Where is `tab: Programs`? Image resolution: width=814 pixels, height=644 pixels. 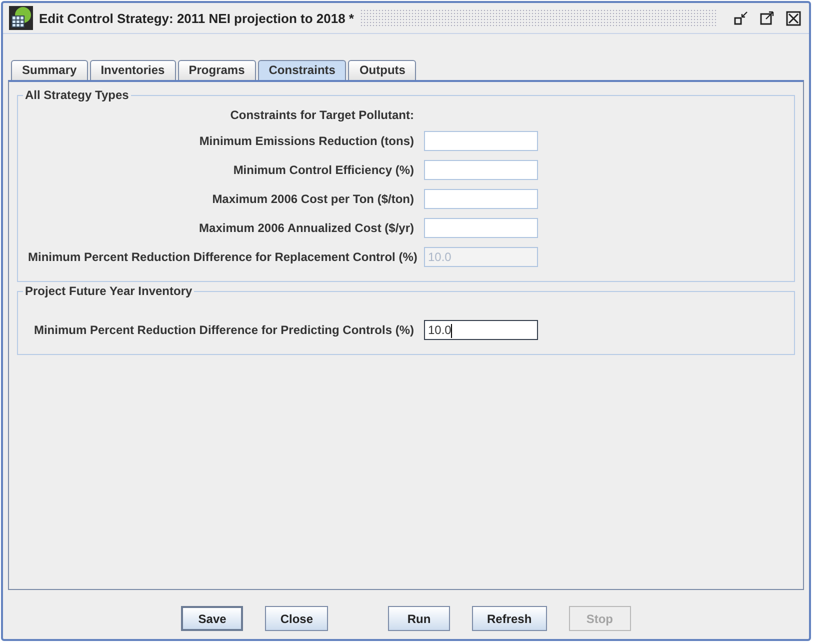 tab: Programs is located at coordinates (217, 70).